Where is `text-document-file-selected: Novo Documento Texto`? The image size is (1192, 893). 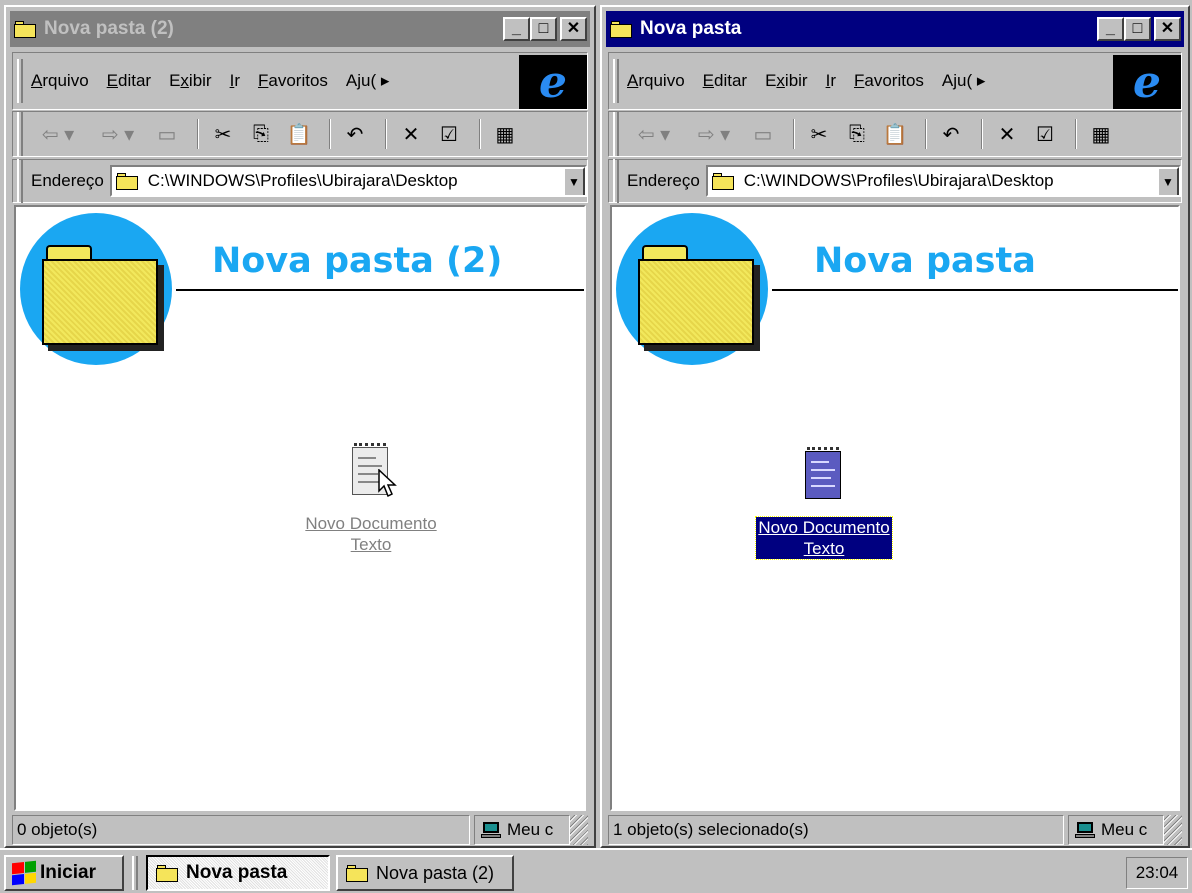
text-document-file-selected: Novo Documento Texto is located at coordinates (824, 503).